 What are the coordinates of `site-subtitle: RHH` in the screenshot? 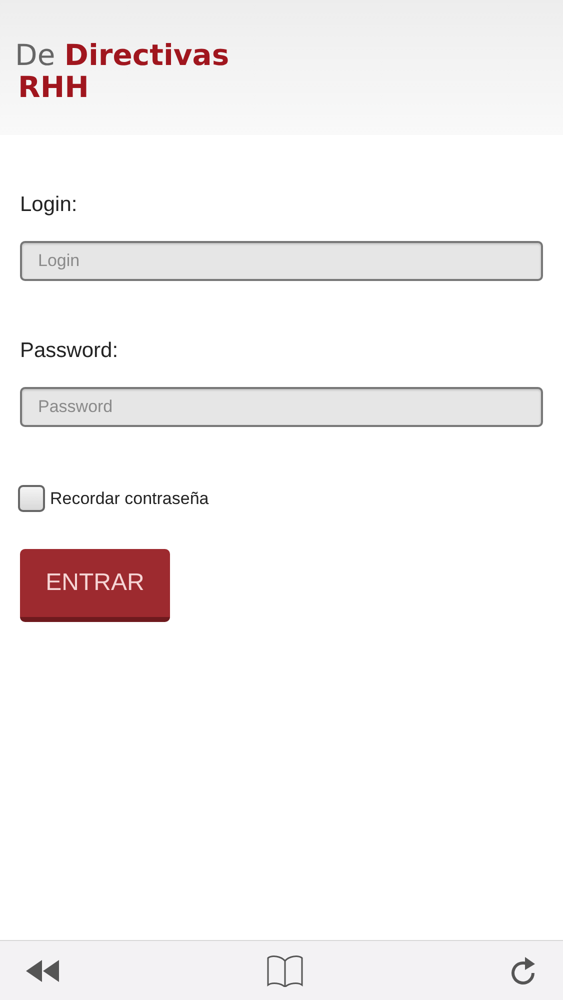 It's located at (53, 87).